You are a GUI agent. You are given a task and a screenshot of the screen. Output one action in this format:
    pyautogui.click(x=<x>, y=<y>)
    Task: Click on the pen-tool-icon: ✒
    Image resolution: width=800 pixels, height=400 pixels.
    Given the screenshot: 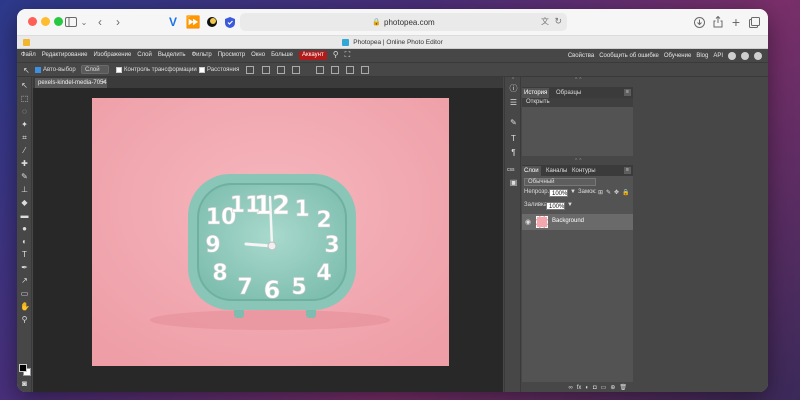 What is the action you would take?
    pyautogui.click(x=24, y=267)
    